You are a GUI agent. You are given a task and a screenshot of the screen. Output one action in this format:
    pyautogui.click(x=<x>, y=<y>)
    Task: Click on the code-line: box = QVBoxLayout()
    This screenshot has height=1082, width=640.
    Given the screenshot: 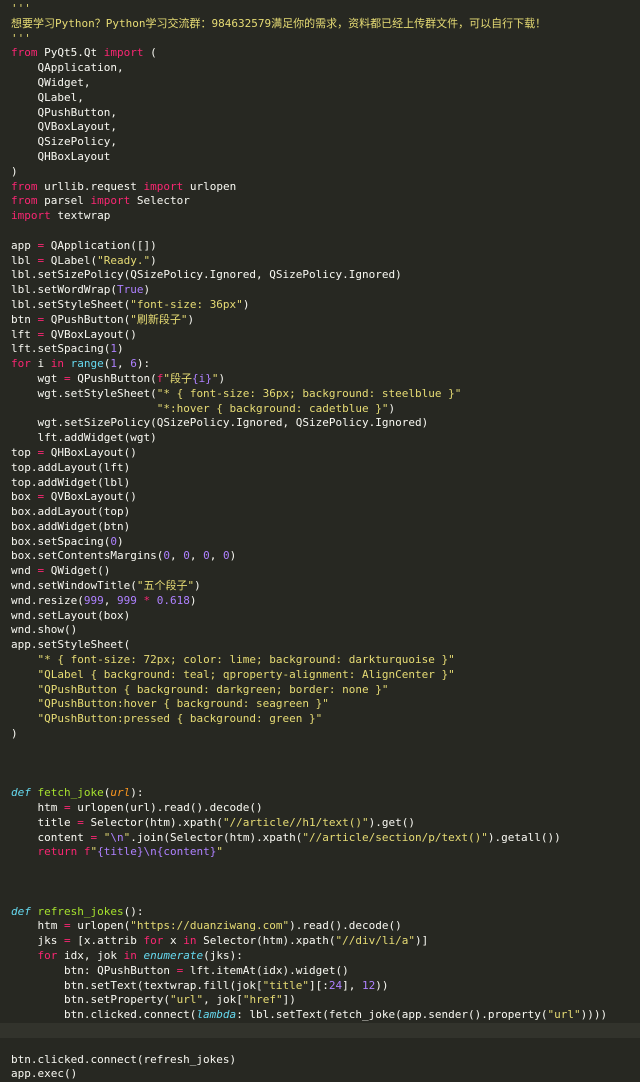 What is the action you would take?
    pyautogui.click(x=320, y=497)
    